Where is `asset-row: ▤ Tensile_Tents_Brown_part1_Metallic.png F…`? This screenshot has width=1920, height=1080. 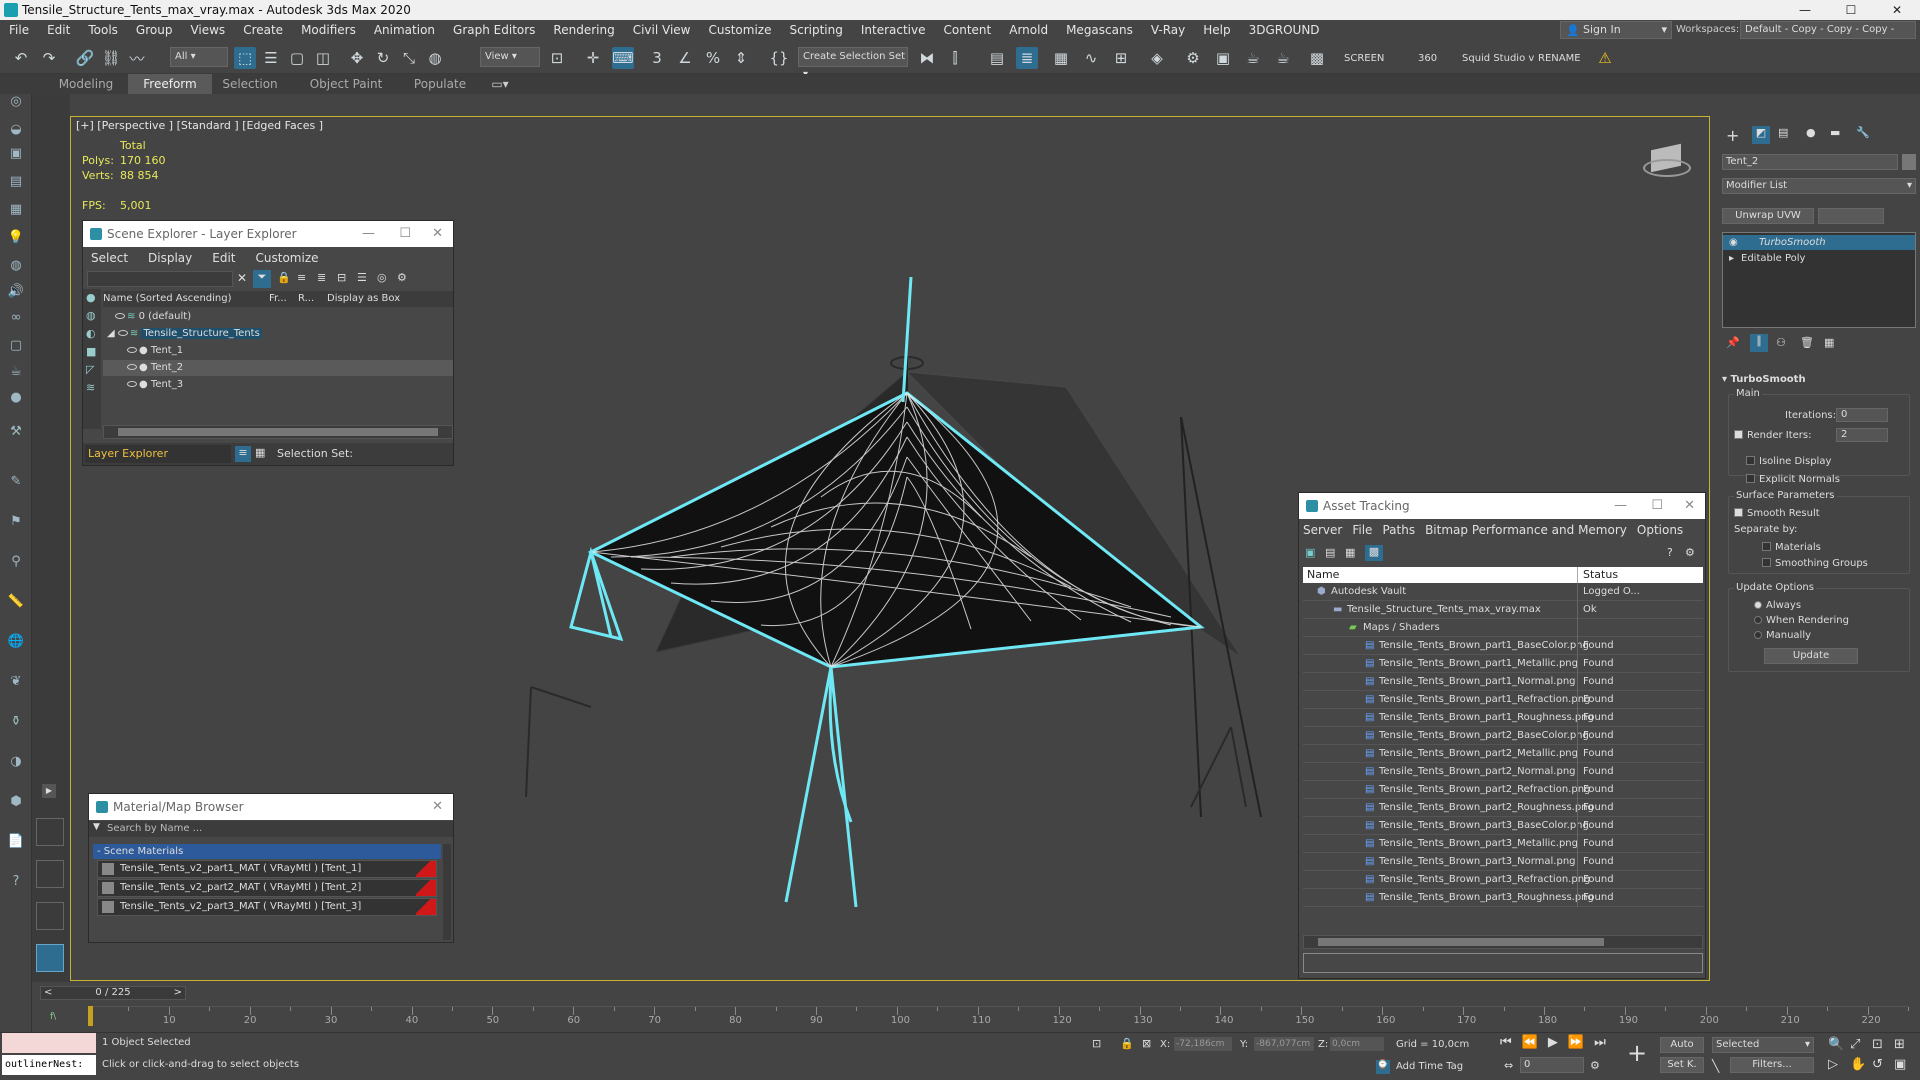
asset-row: ▤ Tensile_Tents_Brown_part1_Metallic.png F… is located at coordinates (1503, 664).